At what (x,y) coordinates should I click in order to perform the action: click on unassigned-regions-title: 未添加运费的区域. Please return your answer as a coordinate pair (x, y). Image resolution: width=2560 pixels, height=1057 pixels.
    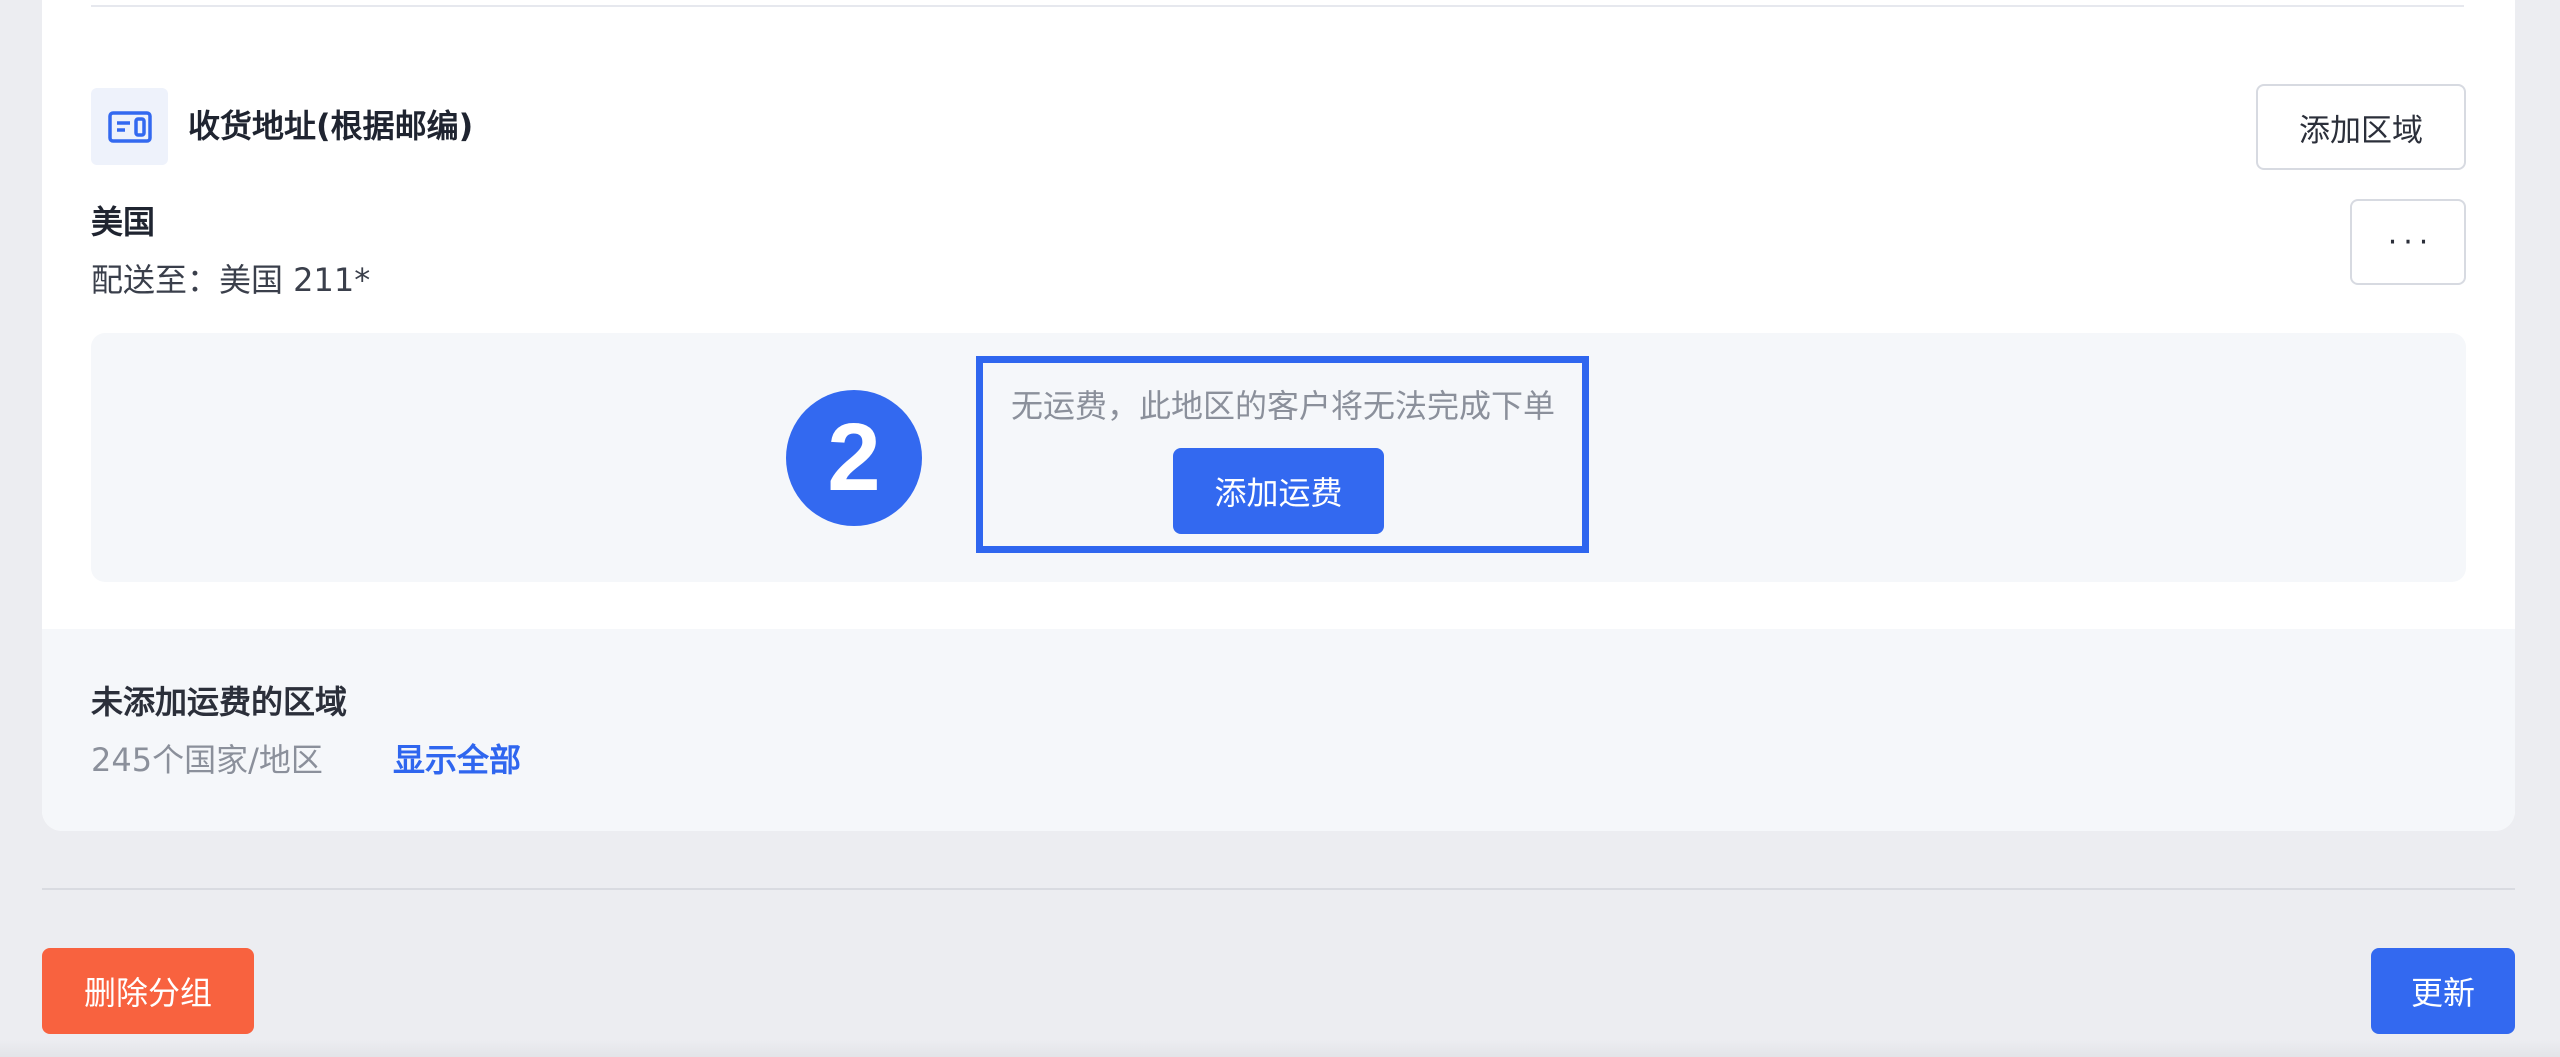
    Looking at the image, I should click on (219, 702).